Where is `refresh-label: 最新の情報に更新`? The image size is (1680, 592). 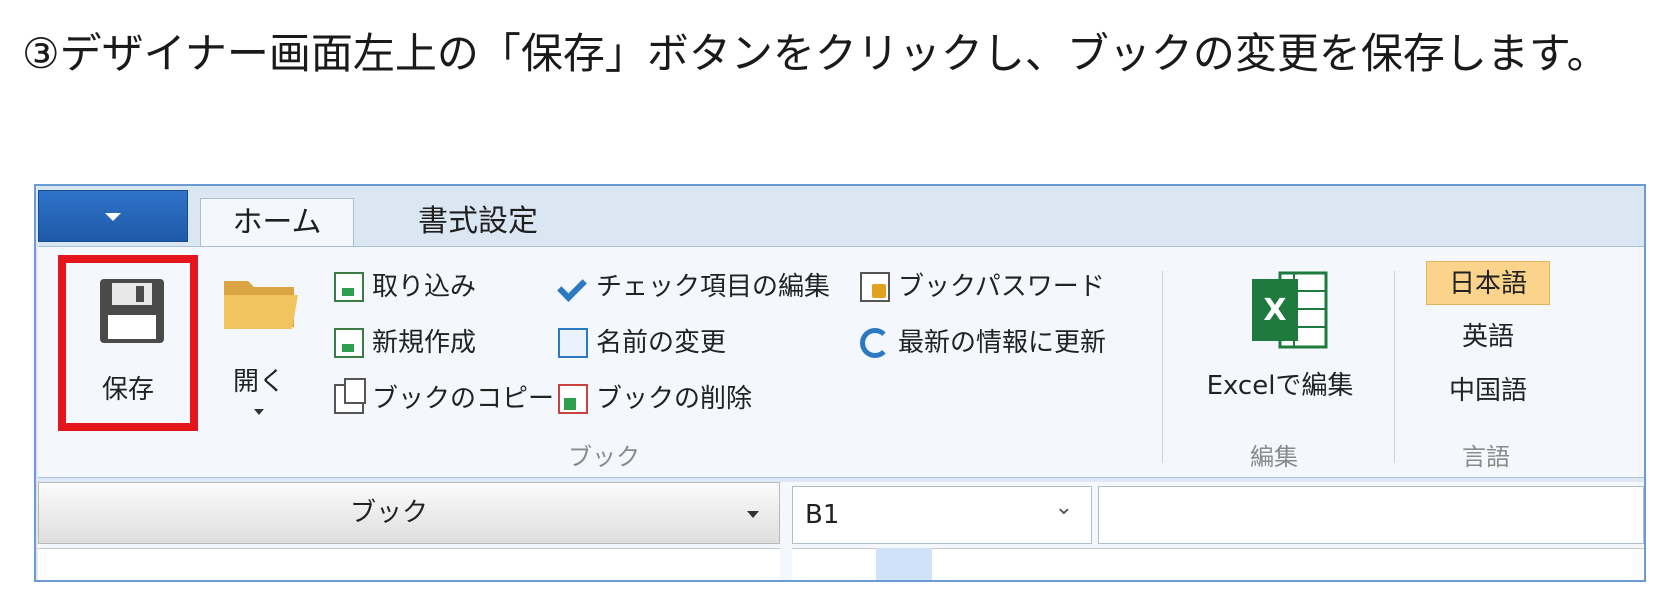 refresh-label: 最新の情報に更新 is located at coordinates (1002, 343).